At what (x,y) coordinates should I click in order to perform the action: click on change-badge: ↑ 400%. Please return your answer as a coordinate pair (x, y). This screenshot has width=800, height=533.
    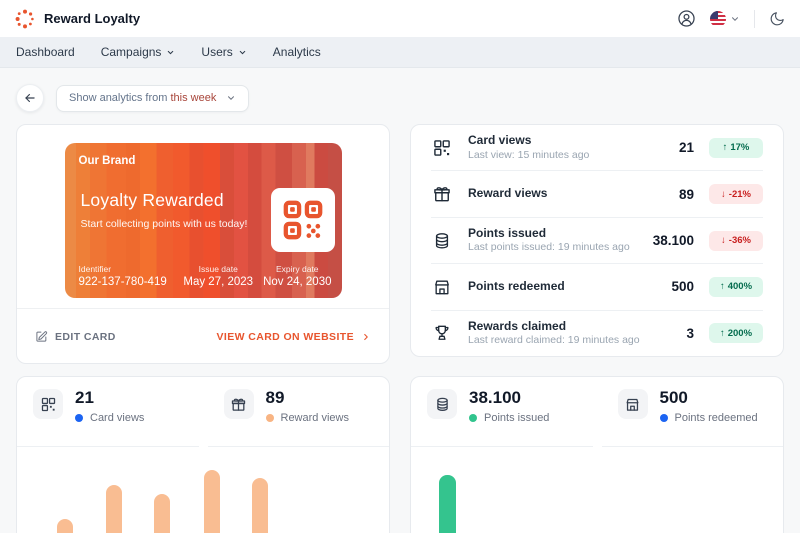
    Looking at the image, I should click on (736, 286).